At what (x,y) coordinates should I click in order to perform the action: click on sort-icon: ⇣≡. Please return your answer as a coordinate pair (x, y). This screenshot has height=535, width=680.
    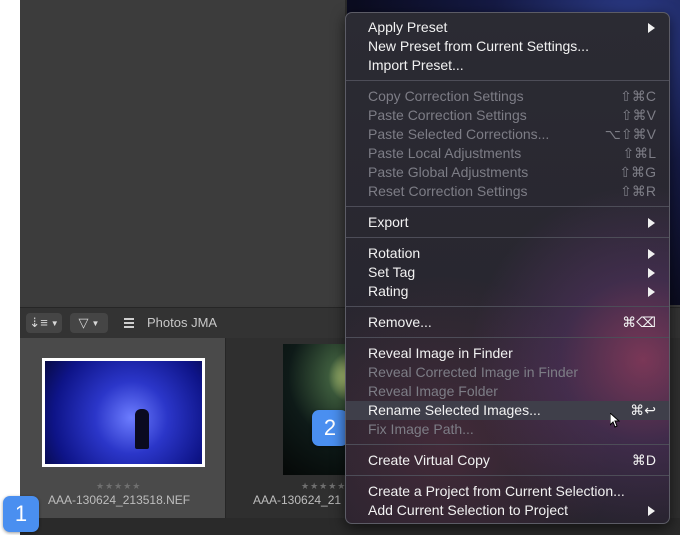
    Looking at the image, I should click on (38, 322).